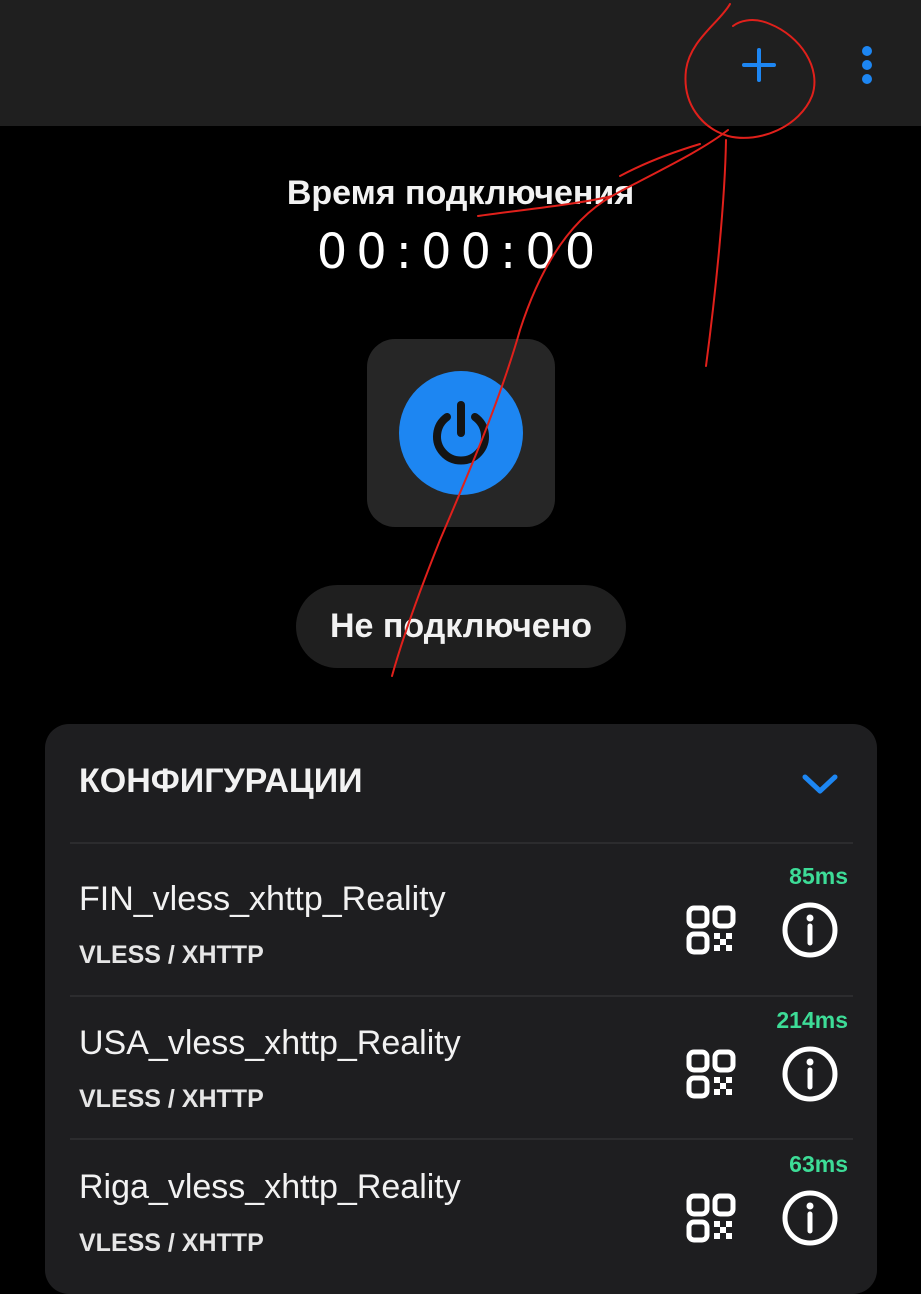 The height and width of the screenshot is (1294, 921). I want to click on power-icon, so click(461, 433).